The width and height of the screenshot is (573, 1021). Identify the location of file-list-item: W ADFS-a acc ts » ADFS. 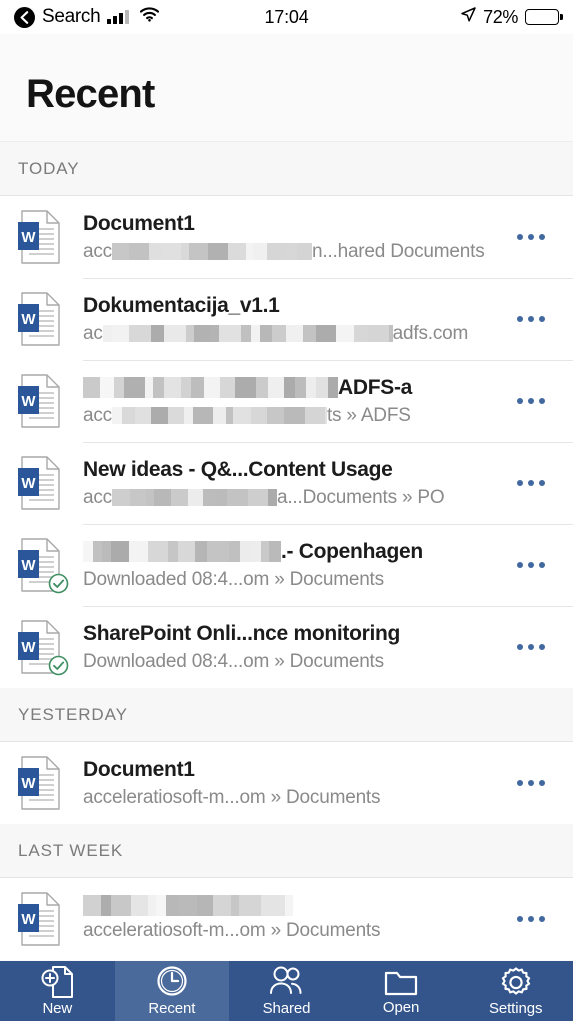
(286, 401).